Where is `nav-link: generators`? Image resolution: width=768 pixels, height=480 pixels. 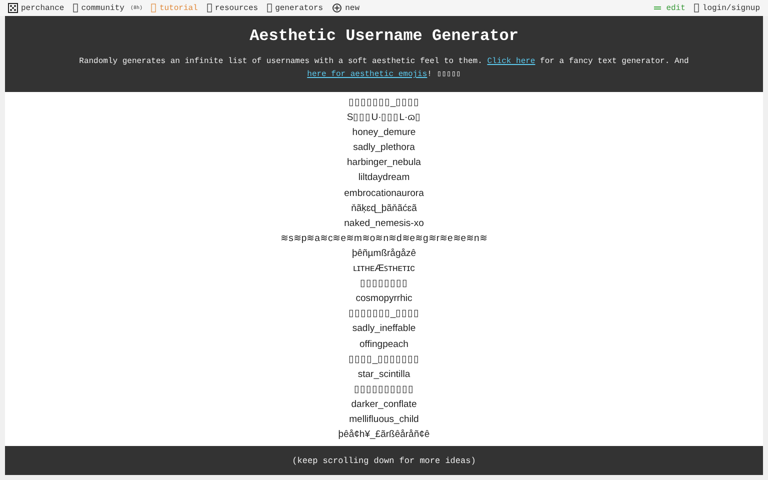
nav-link: generators is located at coordinates (295, 8).